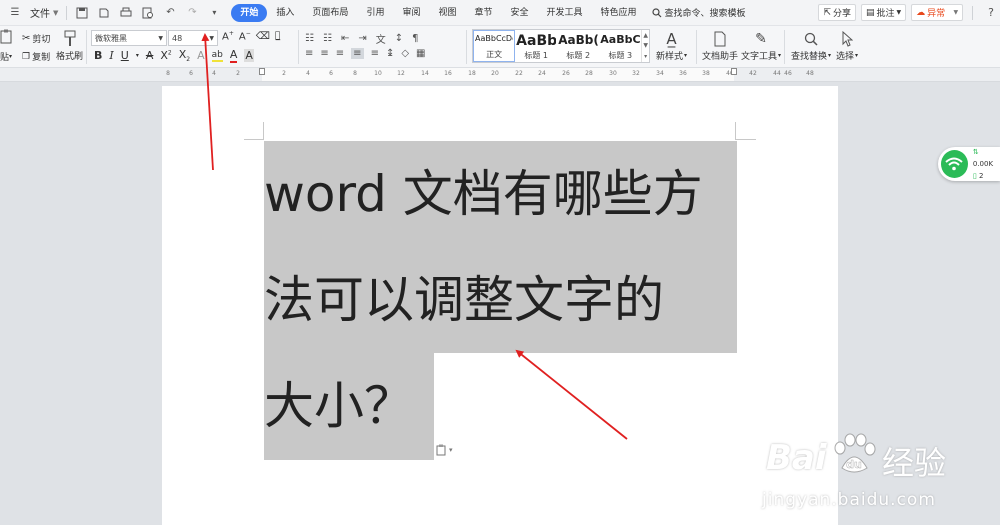 The image size is (1000, 525). Describe the element at coordinates (520, 13) in the screenshot. I see `tab-security: 安全` at that location.